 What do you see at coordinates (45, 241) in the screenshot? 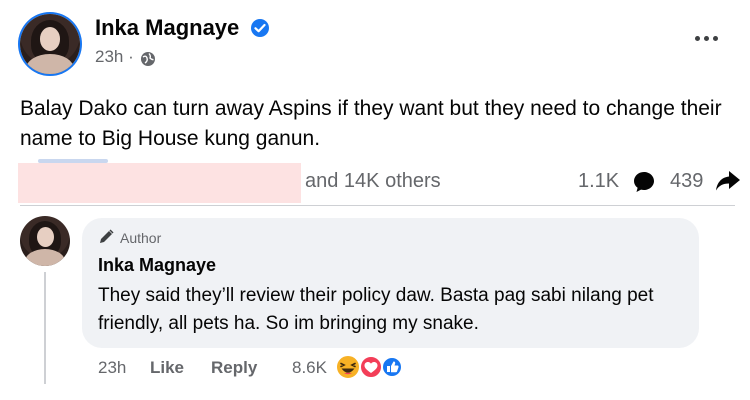
I see `comment-author-avatar` at bounding box center [45, 241].